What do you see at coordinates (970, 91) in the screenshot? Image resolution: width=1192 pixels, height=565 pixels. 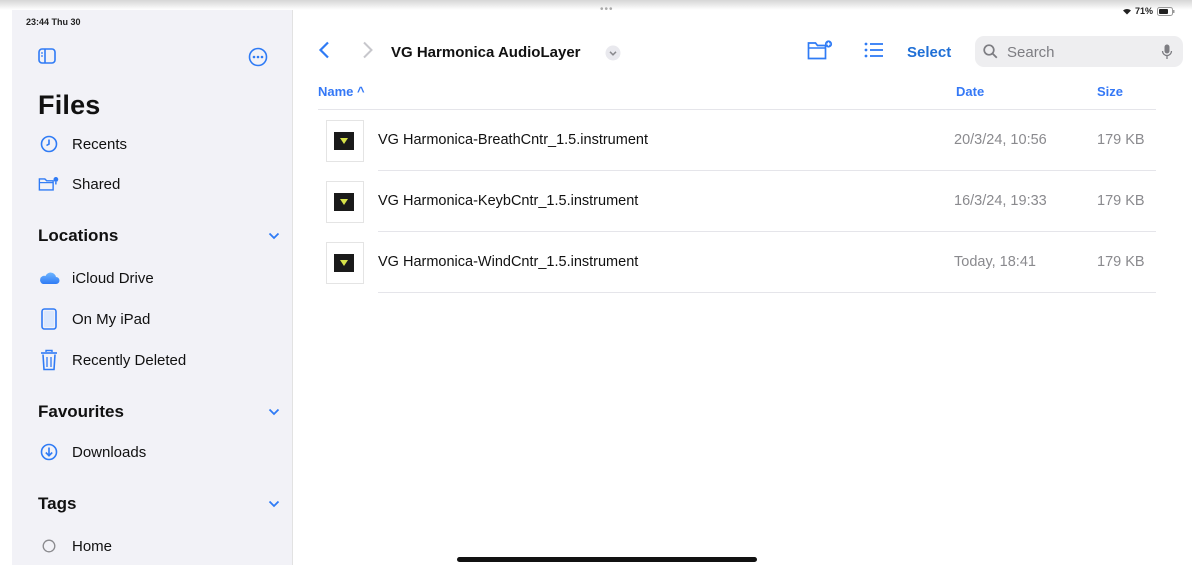 I see `column-header-date: Date` at bounding box center [970, 91].